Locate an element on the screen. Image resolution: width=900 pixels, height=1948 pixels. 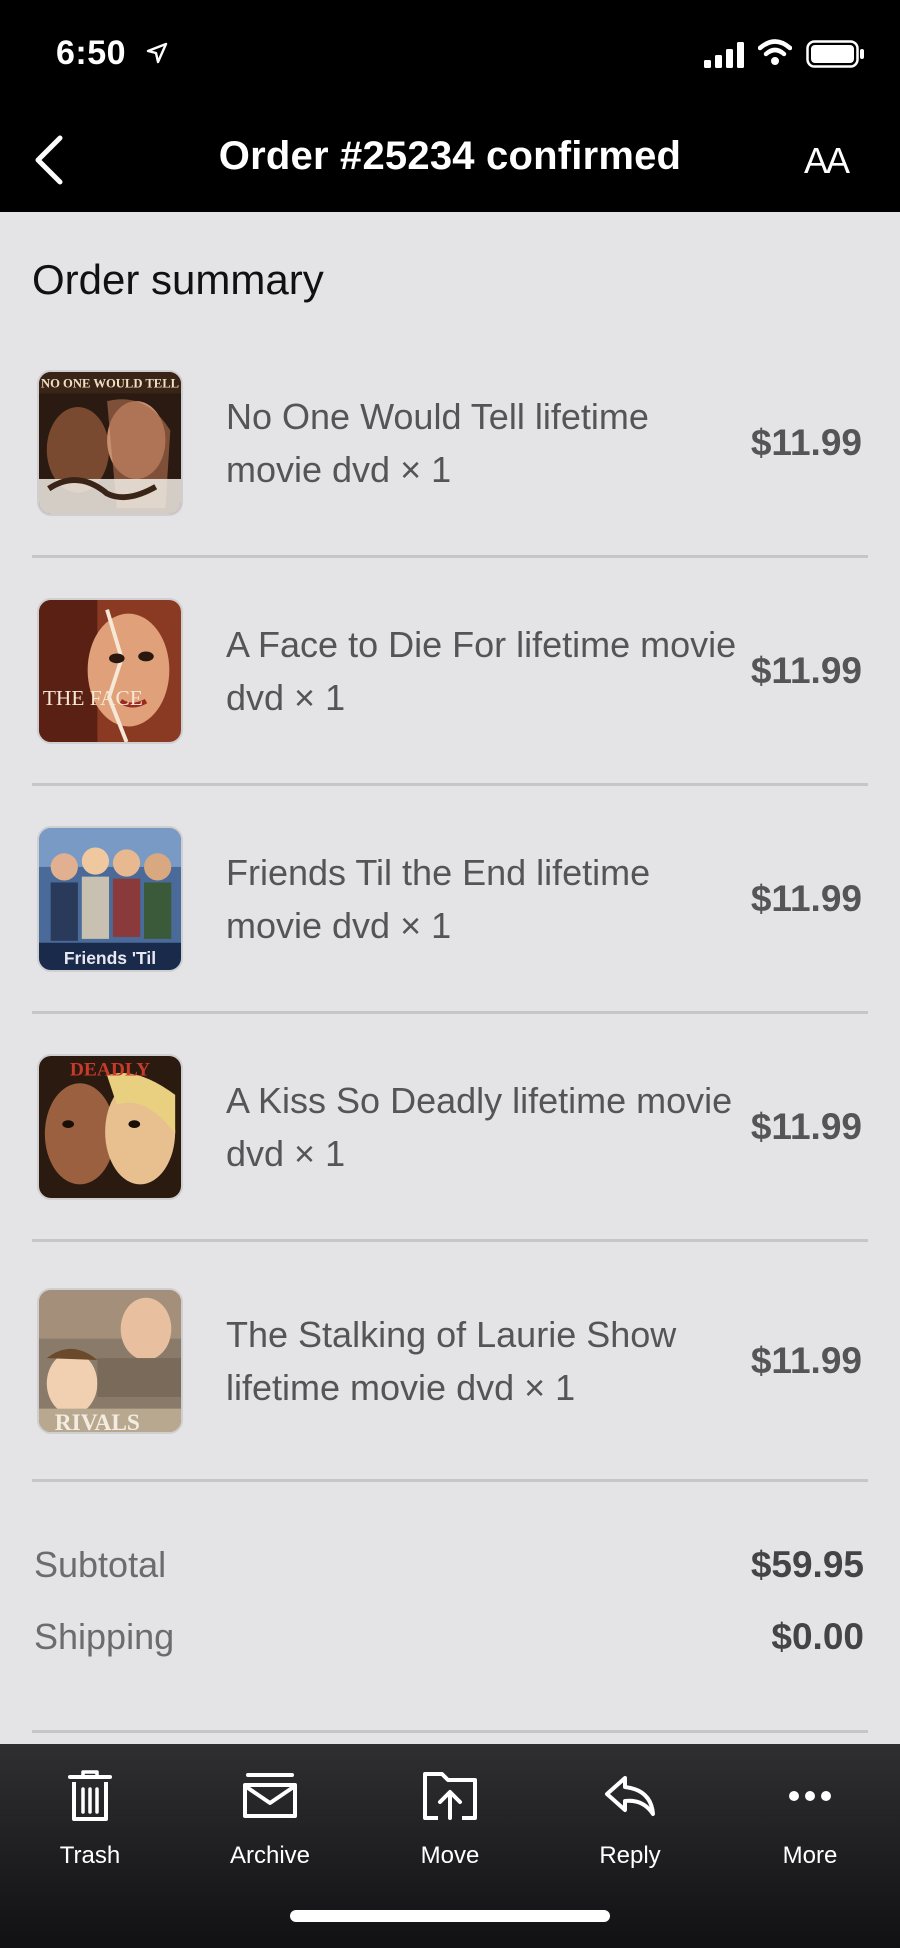
cover-title-text: RIVALS is located at coordinates (97, 1421).